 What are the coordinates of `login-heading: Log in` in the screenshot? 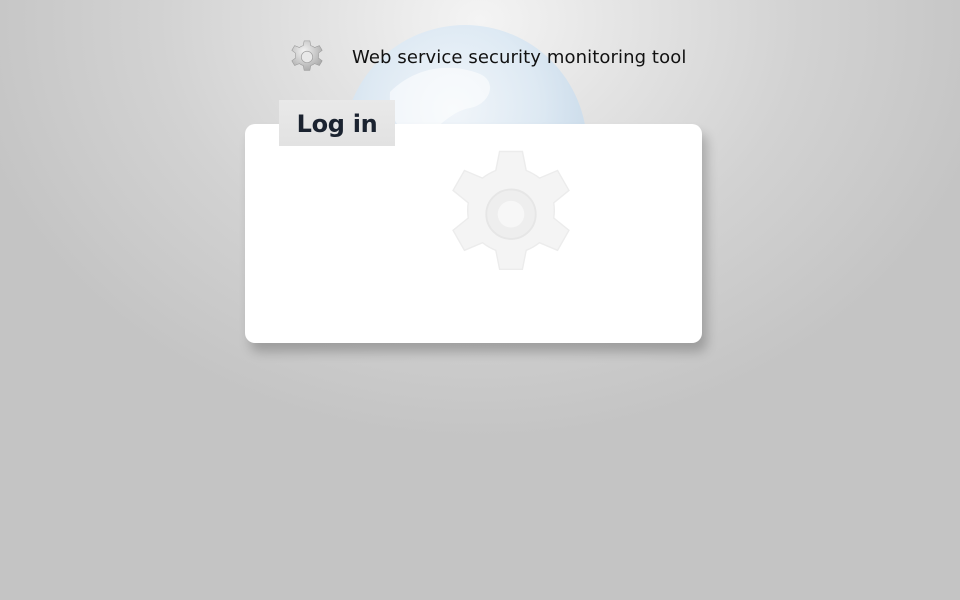 It's located at (337, 124).